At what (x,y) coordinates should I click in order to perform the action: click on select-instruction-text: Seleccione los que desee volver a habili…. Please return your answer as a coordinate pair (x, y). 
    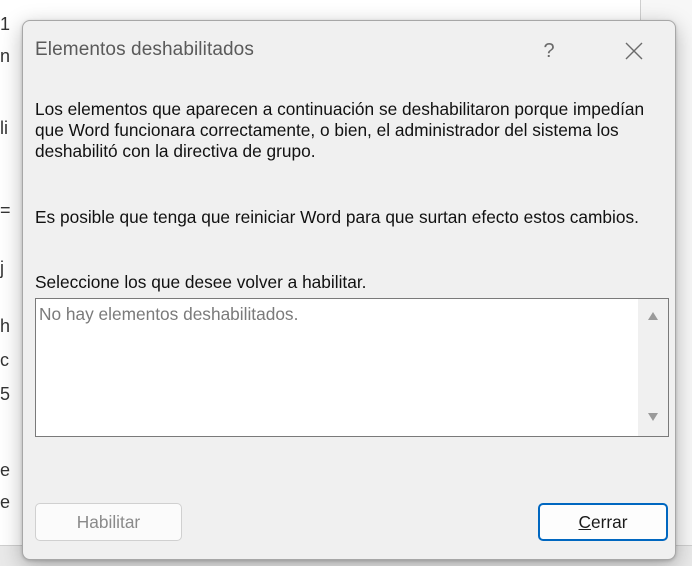
    Looking at the image, I should click on (201, 282).